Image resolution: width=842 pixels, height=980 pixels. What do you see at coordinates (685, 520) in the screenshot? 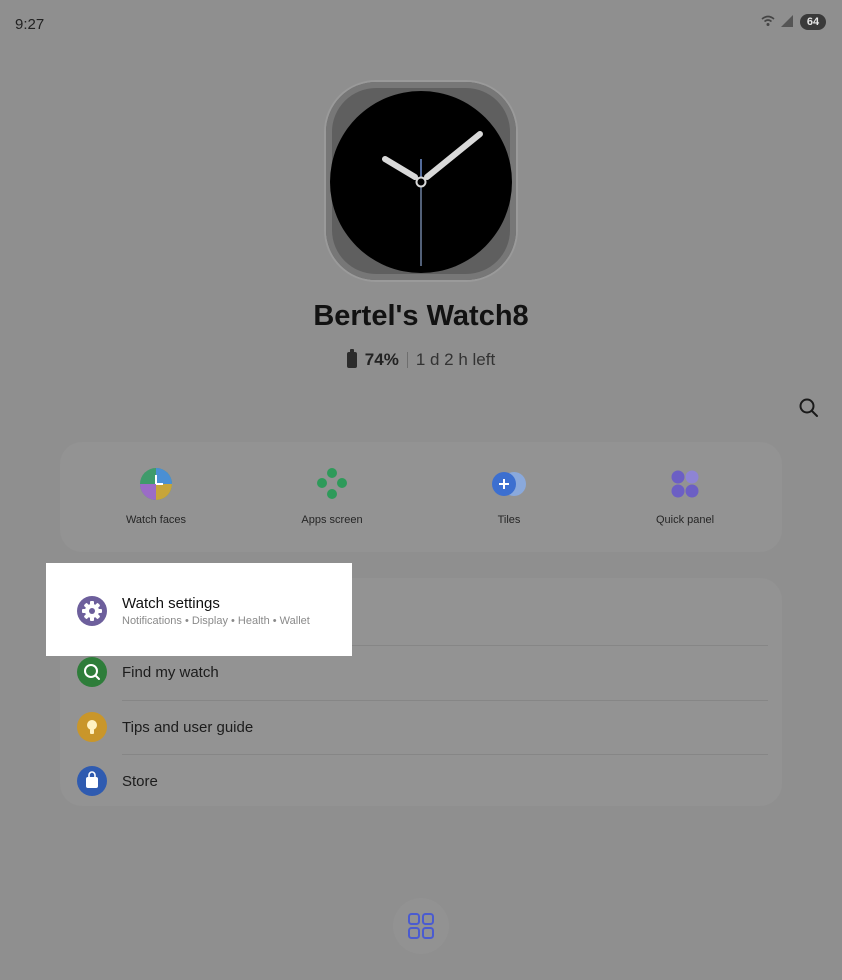
I see `quick-action-label: Quick panel` at bounding box center [685, 520].